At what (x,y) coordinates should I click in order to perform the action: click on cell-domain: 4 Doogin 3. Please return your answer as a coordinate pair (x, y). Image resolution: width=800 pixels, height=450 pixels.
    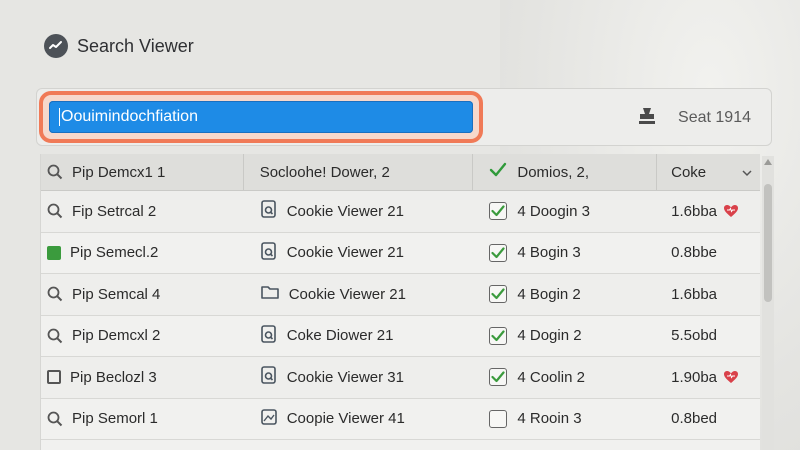
    Looking at the image, I should click on (565, 211).